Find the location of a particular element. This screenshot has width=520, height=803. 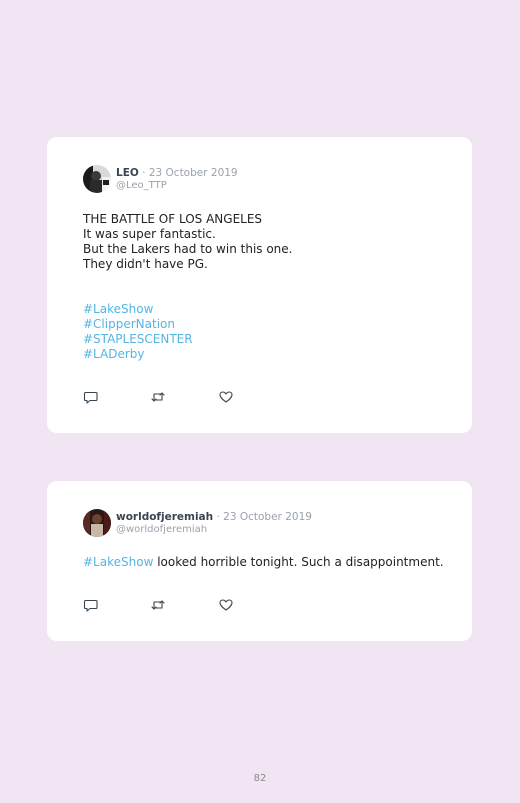

tweet-text-line: It was super fantastic. is located at coordinates (149, 234).